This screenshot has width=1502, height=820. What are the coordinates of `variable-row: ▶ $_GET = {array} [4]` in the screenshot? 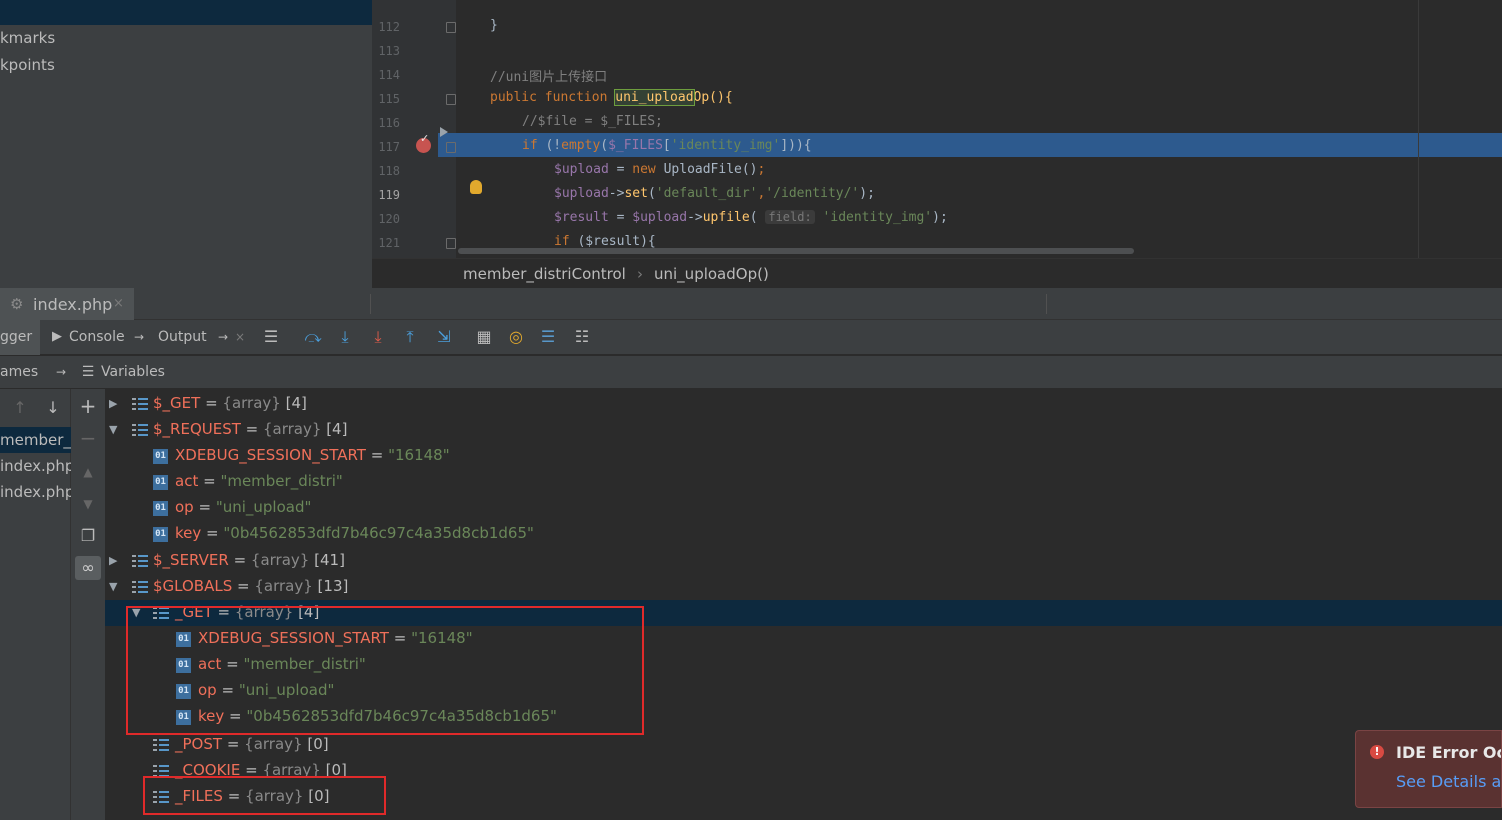 It's located at (803, 404).